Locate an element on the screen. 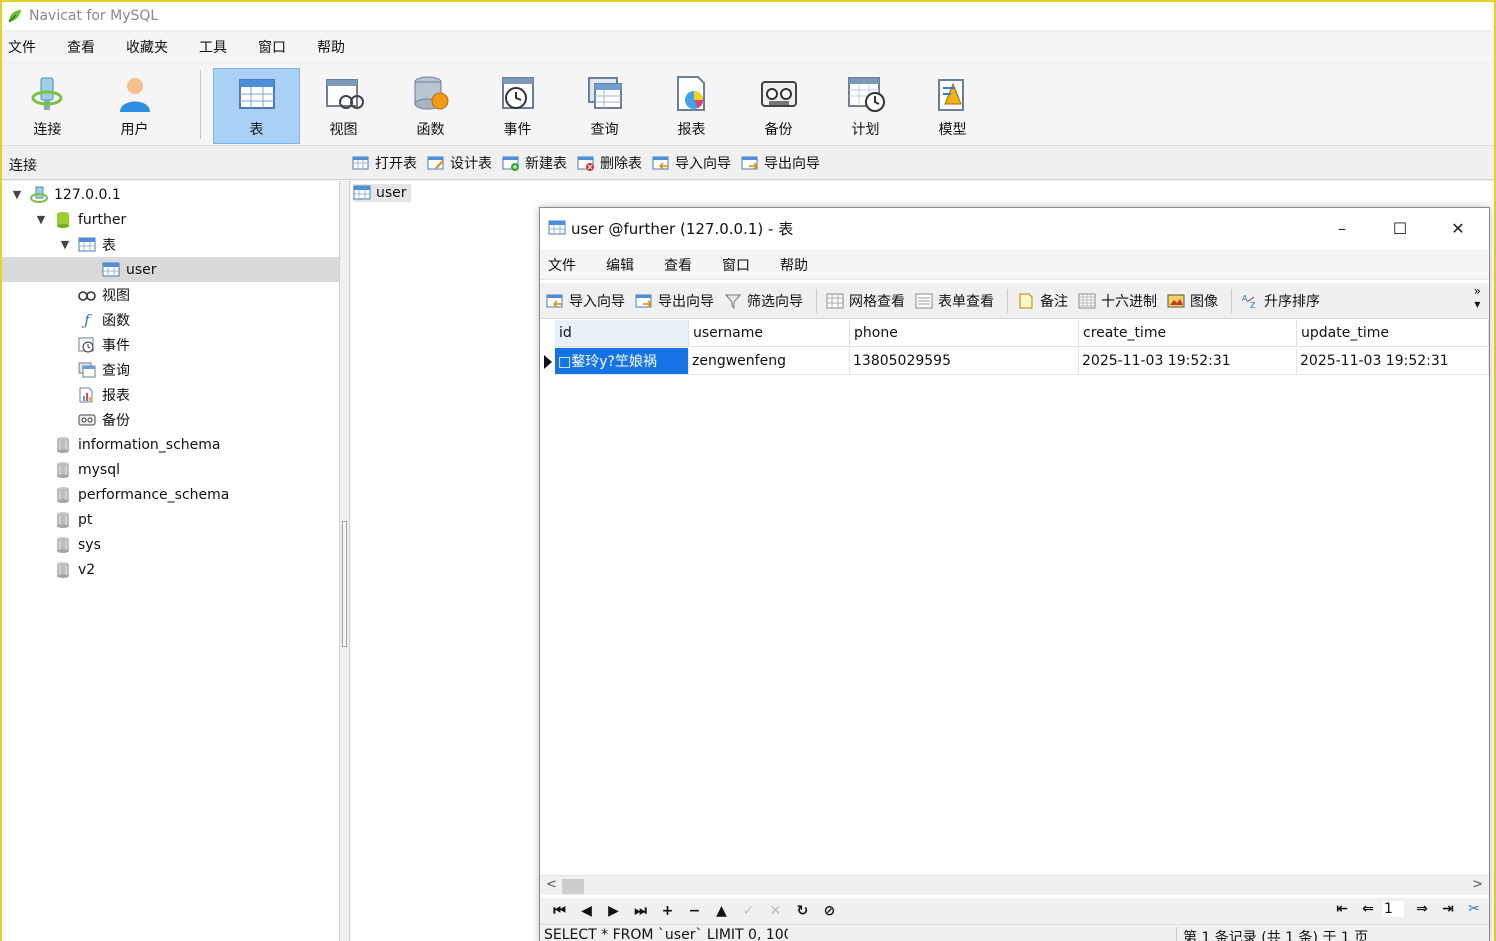 The height and width of the screenshot is (941, 1496). stop-icon: ⊘ is located at coordinates (829, 911).